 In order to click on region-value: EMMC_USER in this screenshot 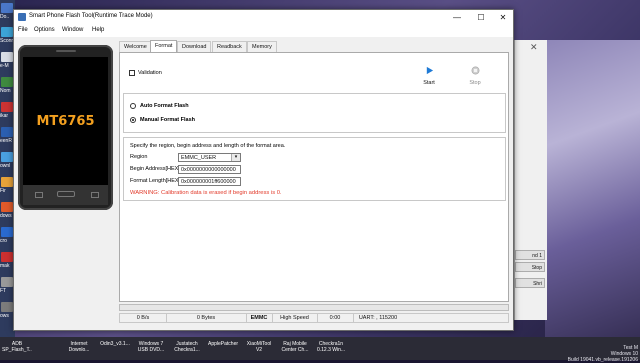, I will do `click(199, 158)`.